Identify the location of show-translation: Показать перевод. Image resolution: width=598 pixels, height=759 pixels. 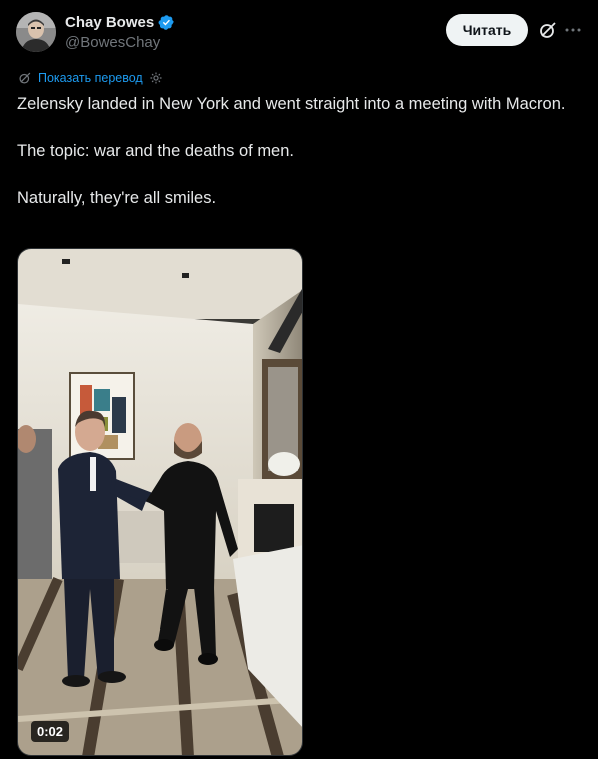
(90, 78).